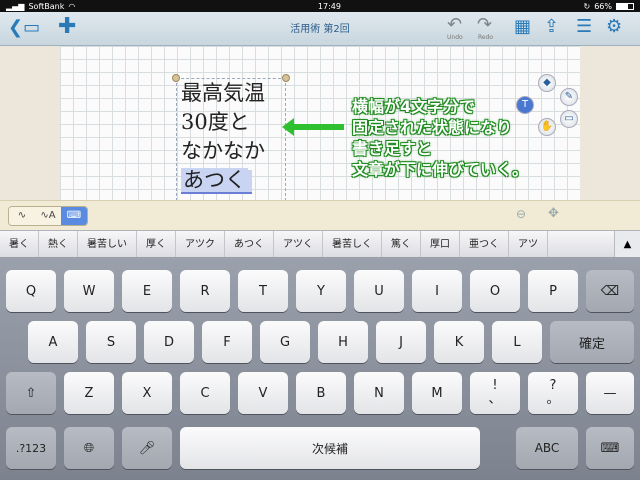 The image size is (640, 480). I want to click on diamond-icon: ◆, so click(547, 83).